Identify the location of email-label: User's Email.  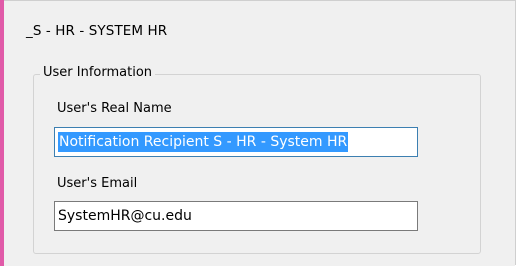
(97, 183).